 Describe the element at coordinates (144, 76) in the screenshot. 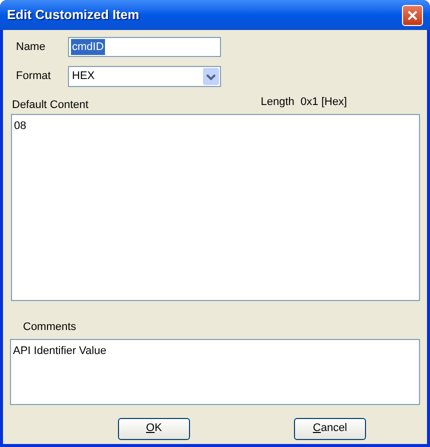

I see `format-dropdown: HEX` at that location.